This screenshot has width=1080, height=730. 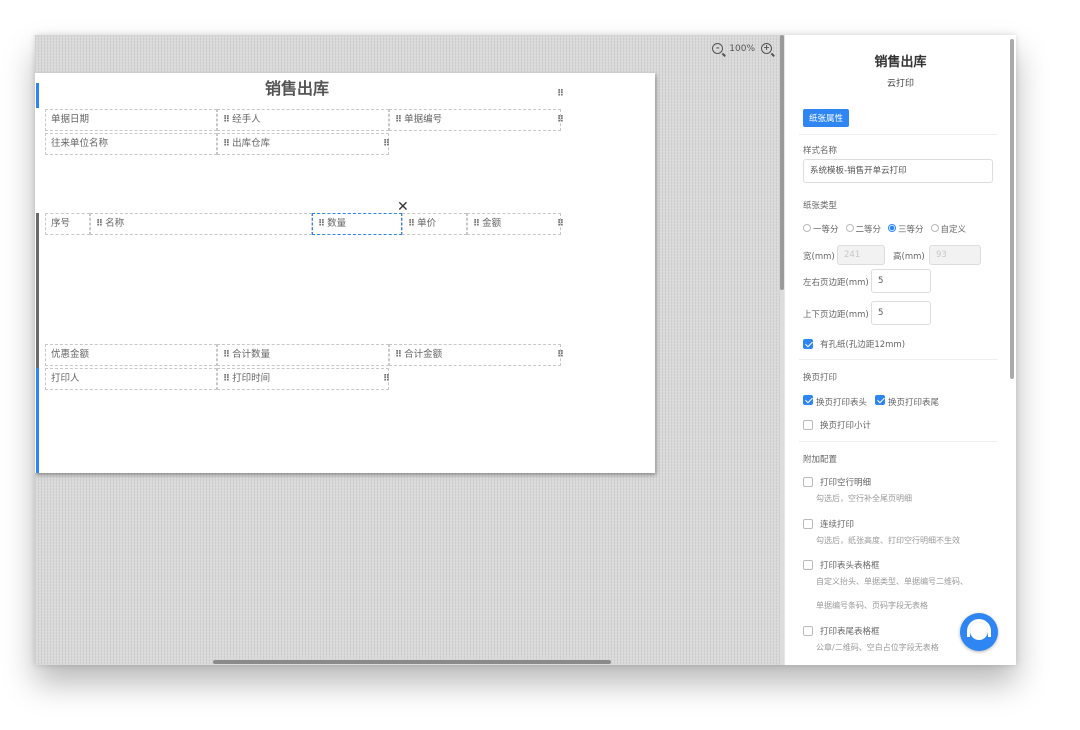 What do you see at coordinates (837, 482) in the screenshot?
I see `extra-blank-rows-checkbox: 打印空行明细` at bounding box center [837, 482].